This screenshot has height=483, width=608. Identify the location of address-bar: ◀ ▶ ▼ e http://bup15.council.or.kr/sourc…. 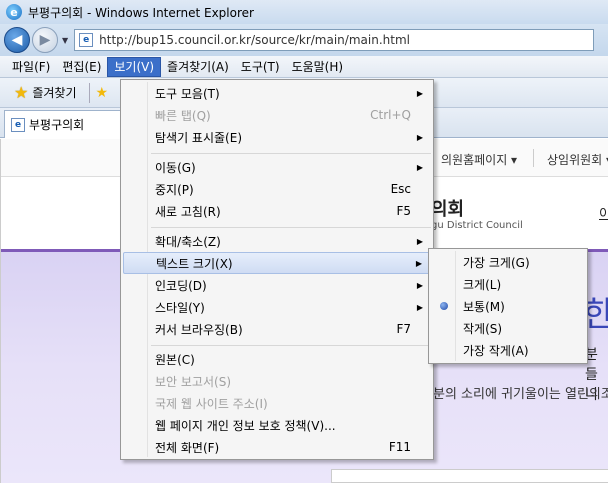
(304, 40).